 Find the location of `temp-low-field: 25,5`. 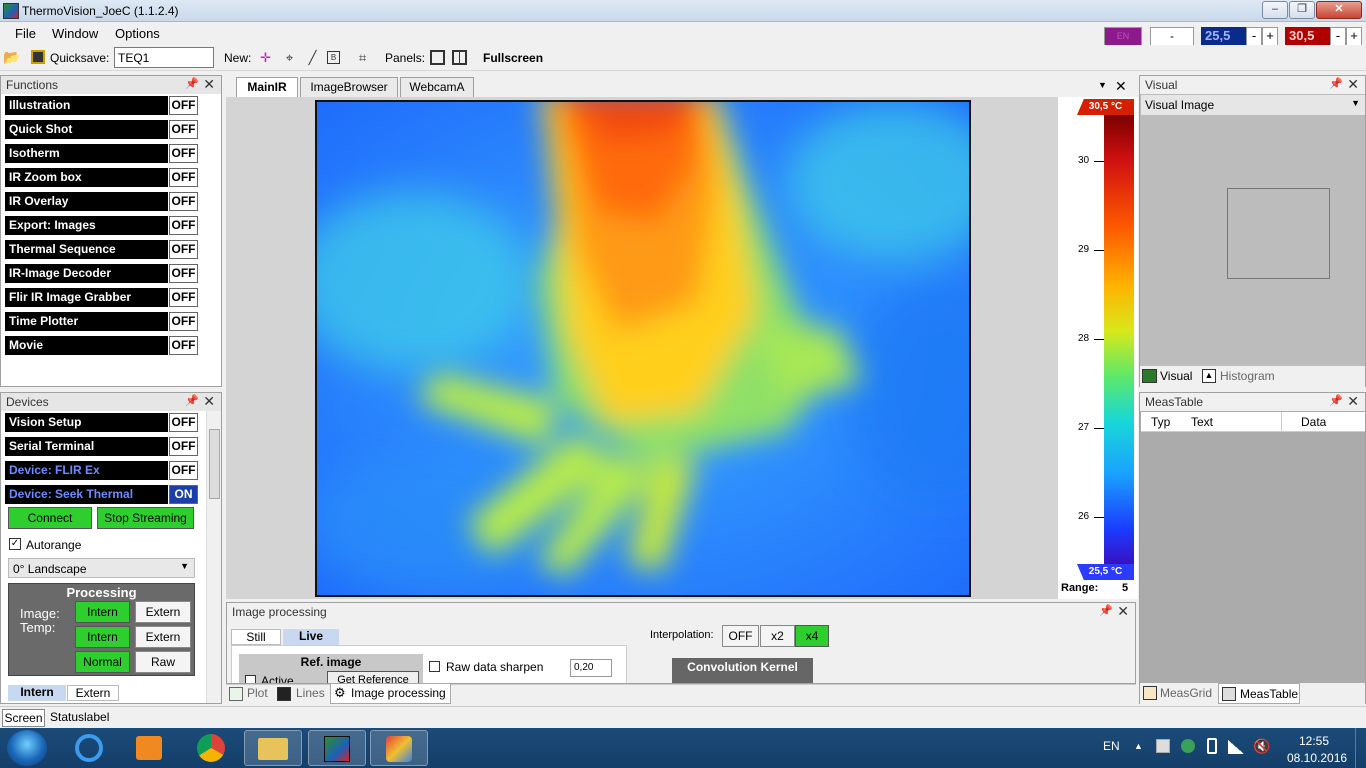

temp-low-field: 25,5 is located at coordinates (1223, 36).